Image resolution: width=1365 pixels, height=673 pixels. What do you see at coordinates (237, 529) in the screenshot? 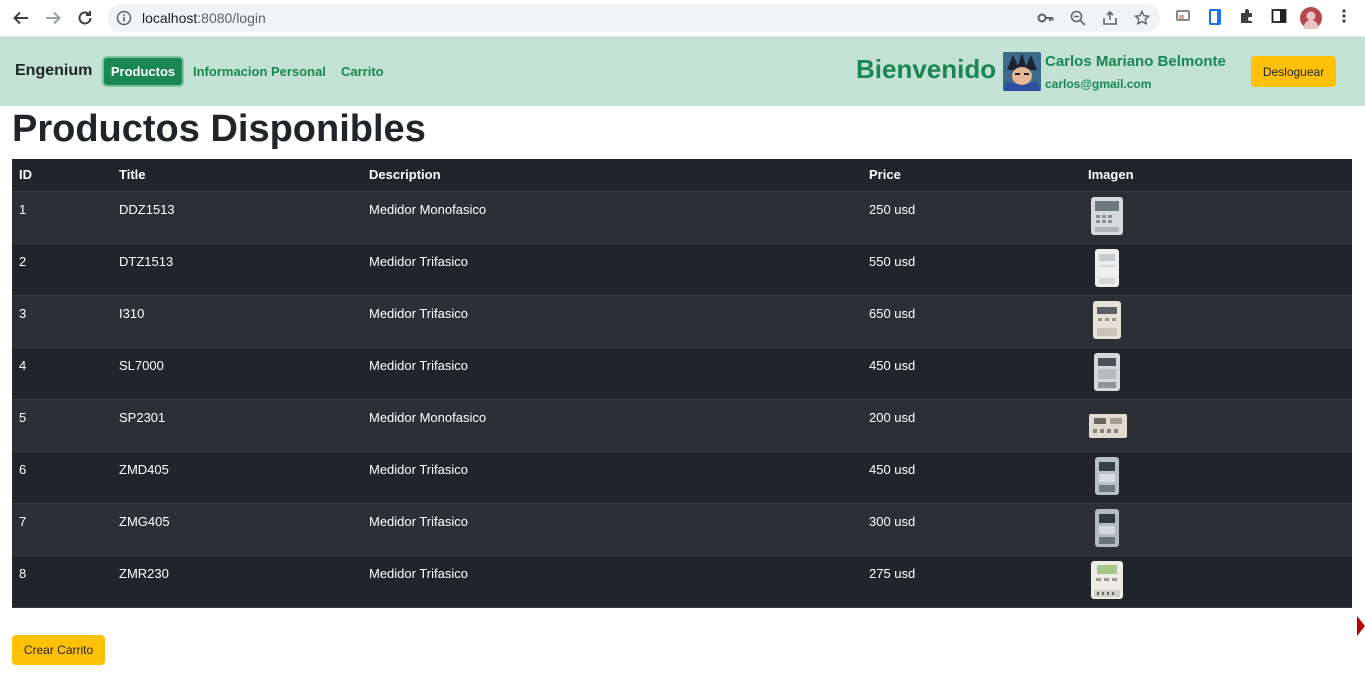
I see `cell-title: ZMG405` at bounding box center [237, 529].